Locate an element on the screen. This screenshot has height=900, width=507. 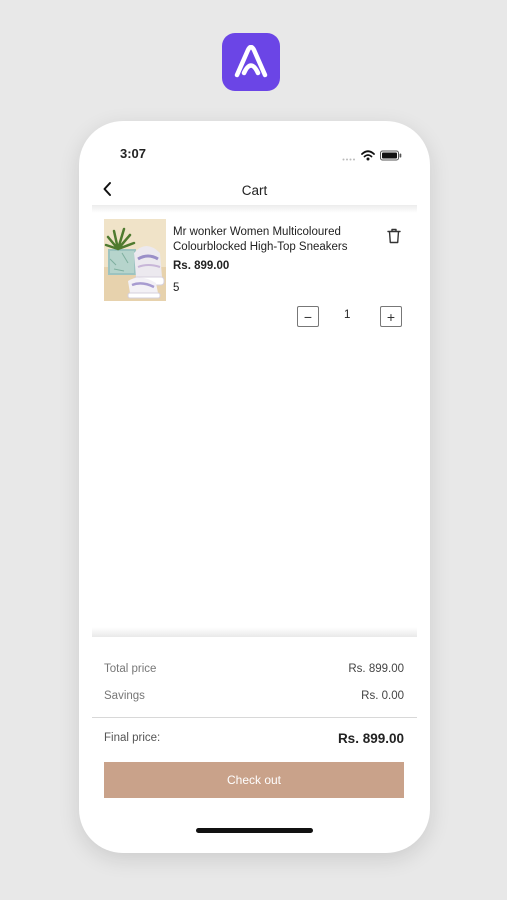
status-icons is located at coordinates (372, 157).